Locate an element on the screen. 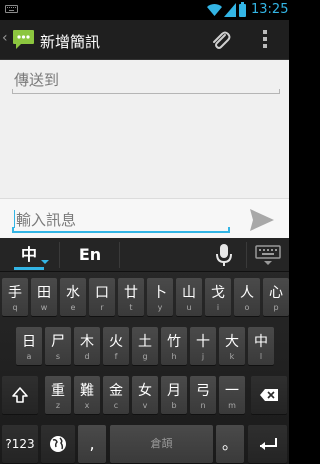 This screenshot has width=320, height=464. key-f: 火f is located at coordinates (116, 346).